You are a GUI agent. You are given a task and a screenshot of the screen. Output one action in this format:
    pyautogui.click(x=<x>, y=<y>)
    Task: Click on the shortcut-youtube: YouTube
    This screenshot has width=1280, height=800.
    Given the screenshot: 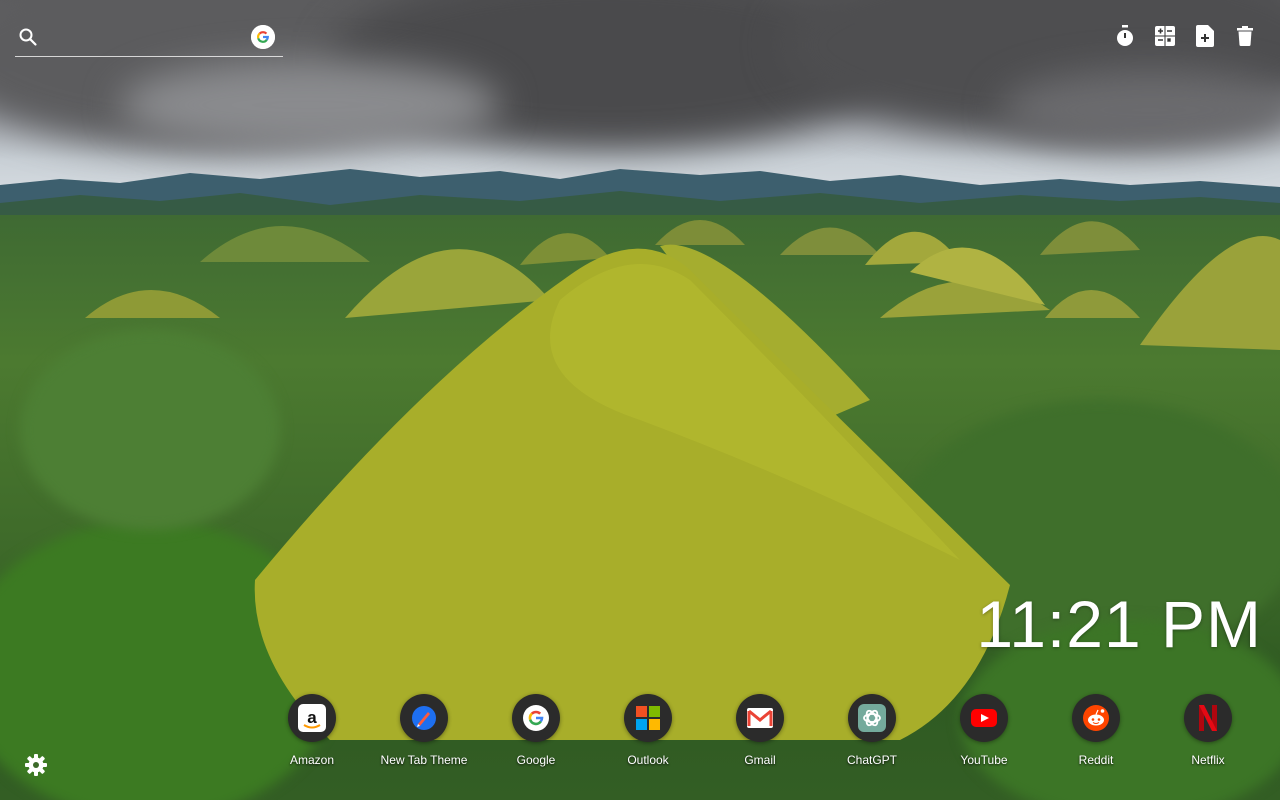 What is the action you would take?
    pyautogui.click(x=984, y=730)
    